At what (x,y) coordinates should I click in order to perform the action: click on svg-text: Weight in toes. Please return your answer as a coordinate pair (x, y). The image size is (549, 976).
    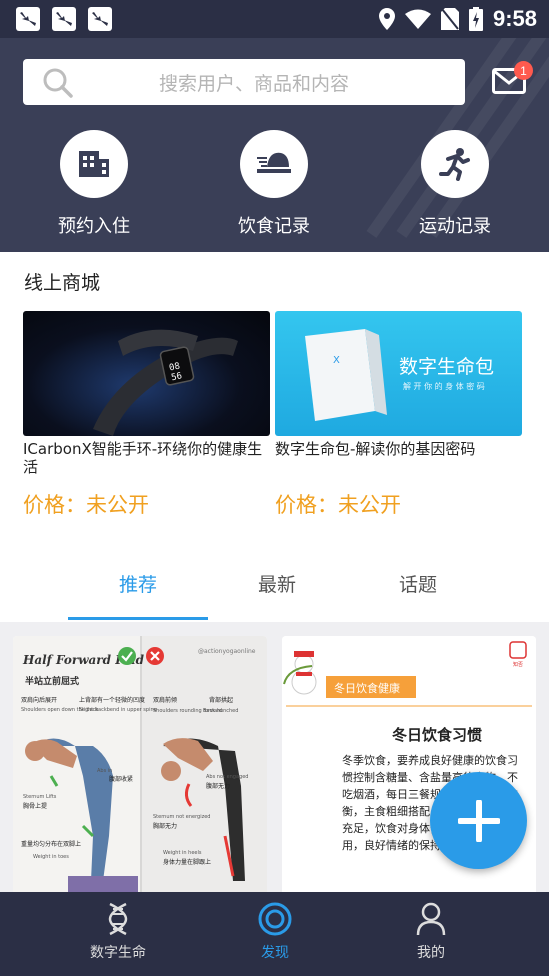
    Looking at the image, I should click on (51, 857).